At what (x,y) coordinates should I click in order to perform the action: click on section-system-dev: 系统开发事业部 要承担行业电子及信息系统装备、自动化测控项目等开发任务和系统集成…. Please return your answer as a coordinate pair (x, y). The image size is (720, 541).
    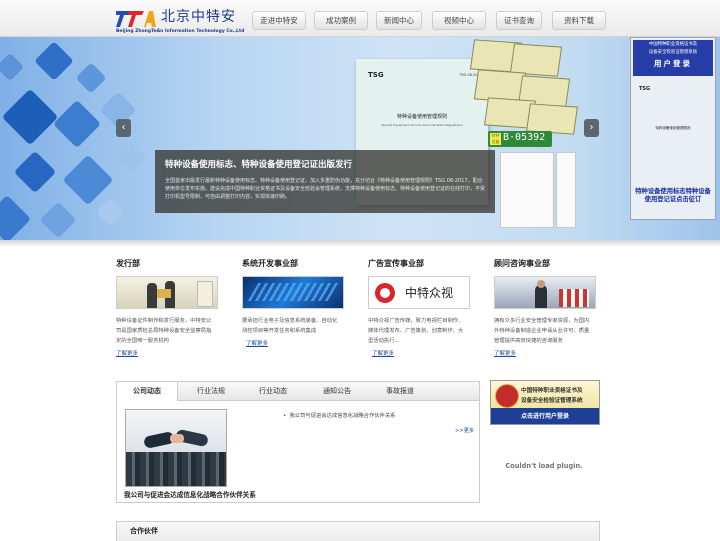
    Looking at the image, I should click on (293, 302).